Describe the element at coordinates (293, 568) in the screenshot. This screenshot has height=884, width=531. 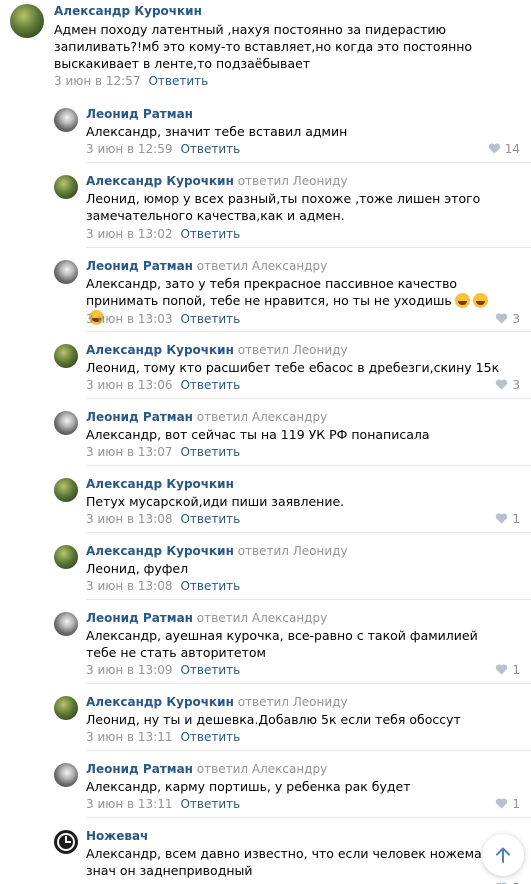
I see `comment-text: Леонид, фуфел` at that location.